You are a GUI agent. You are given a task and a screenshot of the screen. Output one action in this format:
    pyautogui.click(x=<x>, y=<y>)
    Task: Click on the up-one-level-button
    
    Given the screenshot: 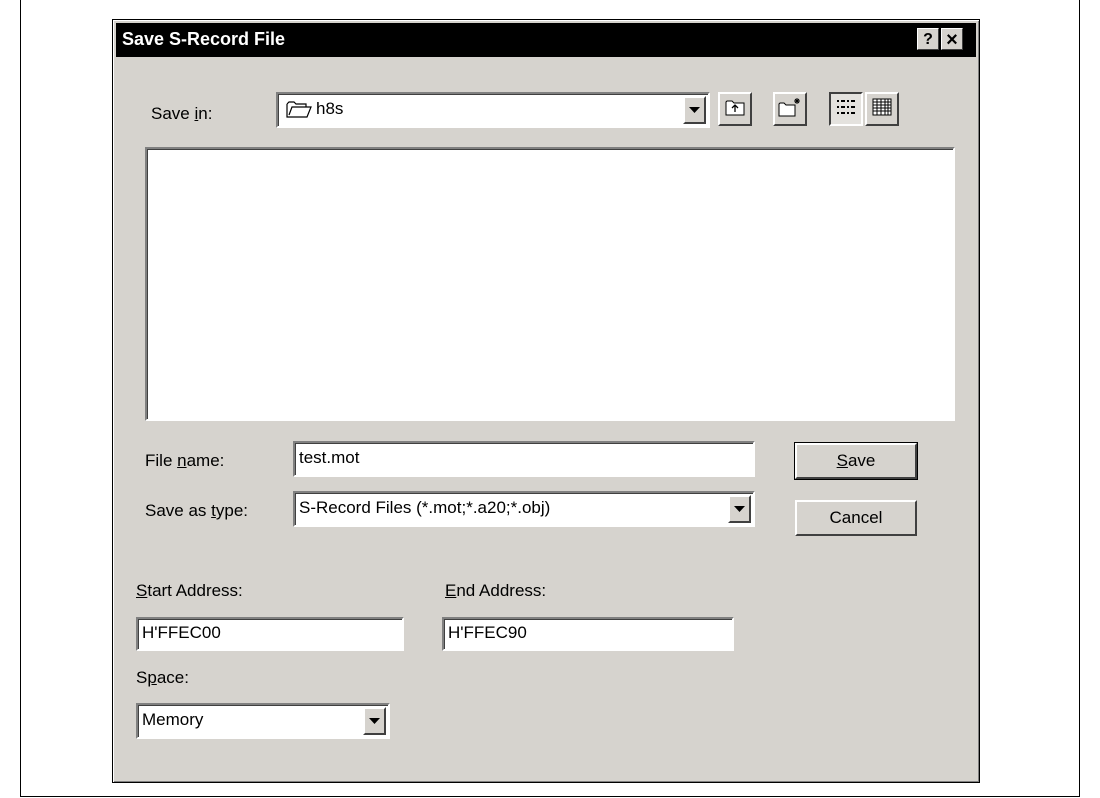 What is the action you would take?
    pyautogui.click(x=735, y=109)
    